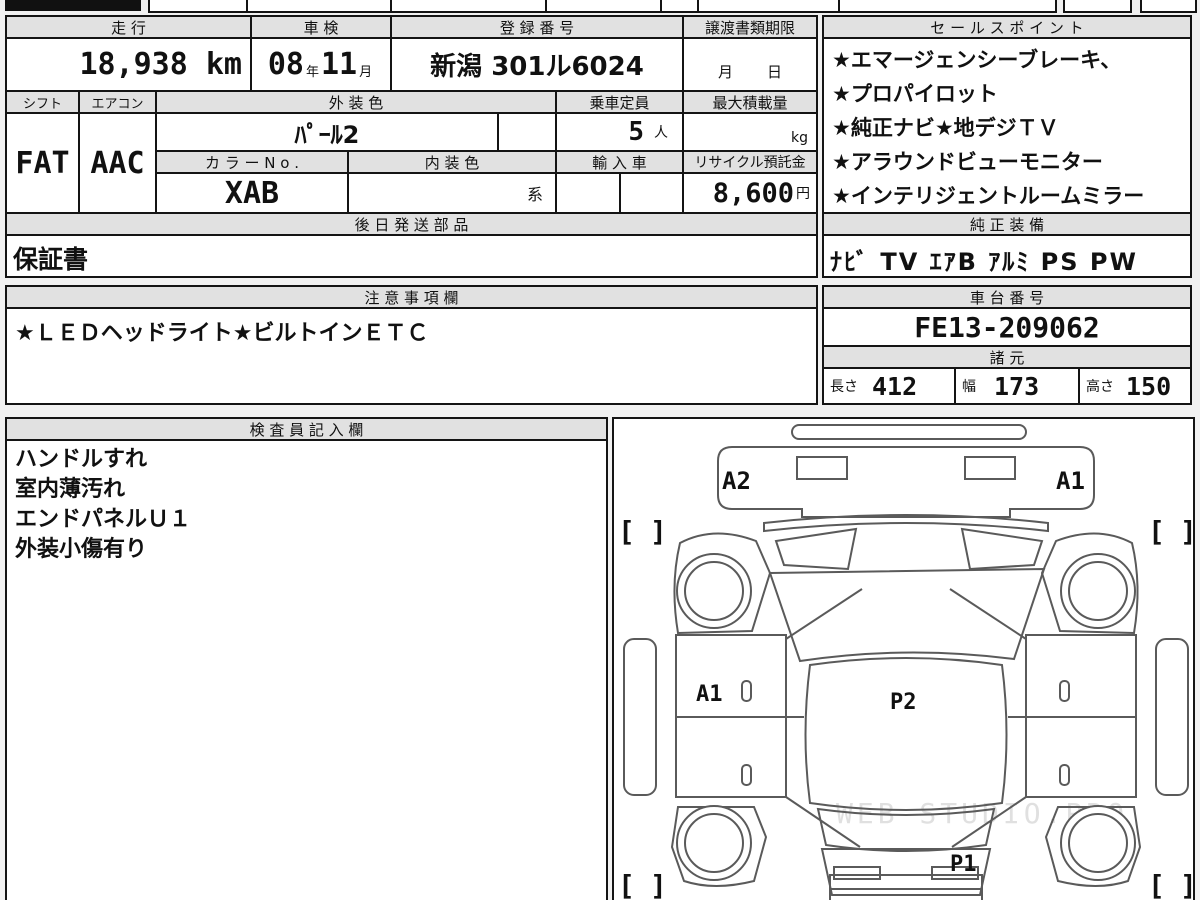 The height and width of the screenshot is (900, 1200). I want to click on damage-label-roof: P2, so click(903, 702).